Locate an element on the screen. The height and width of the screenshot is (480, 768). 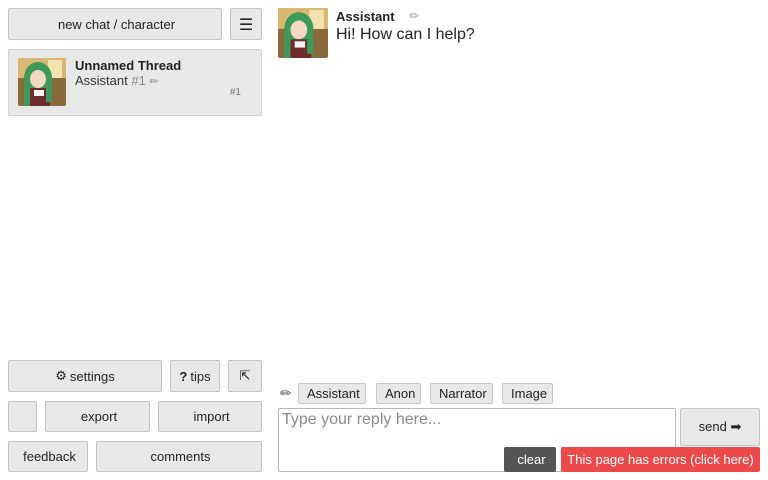
menu-button: ☰ is located at coordinates (246, 24).